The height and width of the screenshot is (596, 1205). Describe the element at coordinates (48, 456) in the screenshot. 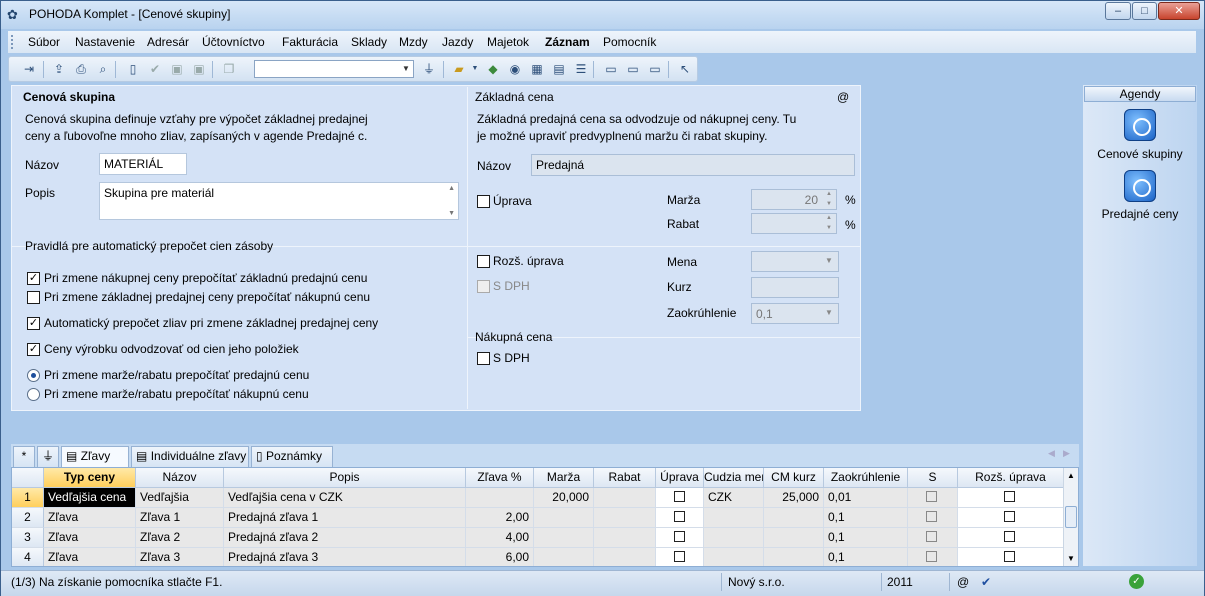

I see `filter-tab-icon: ⏚` at that location.